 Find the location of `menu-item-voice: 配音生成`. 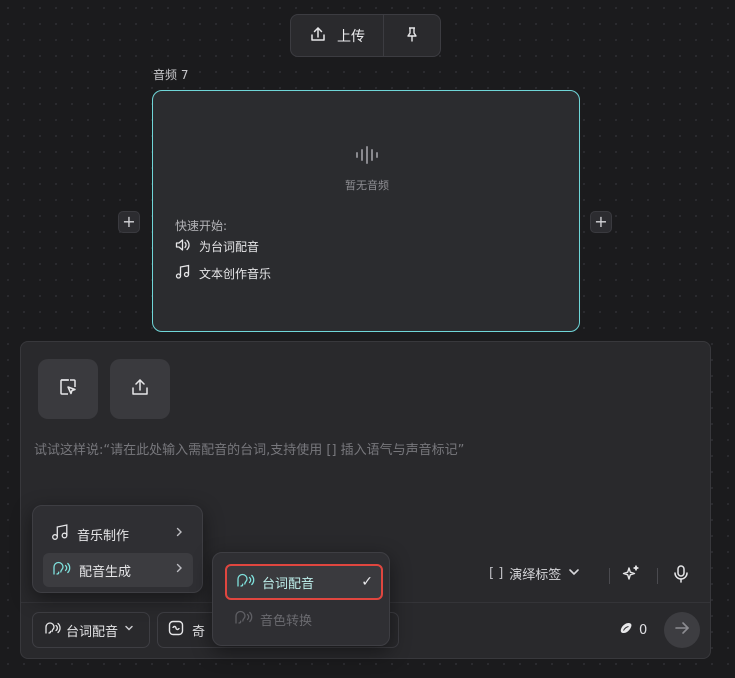

menu-item-voice: 配音生成 is located at coordinates (118, 570).